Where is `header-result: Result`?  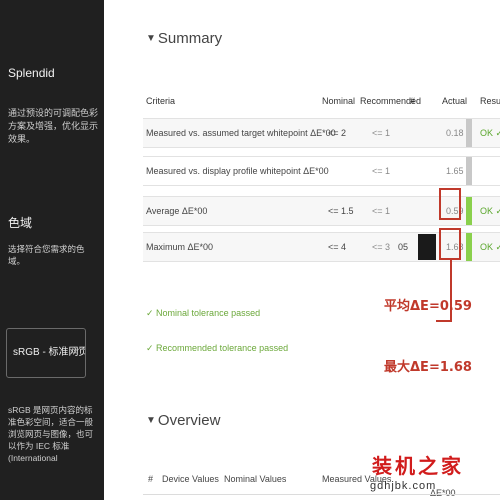 header-result: Result is located at coordinates (490, 101).